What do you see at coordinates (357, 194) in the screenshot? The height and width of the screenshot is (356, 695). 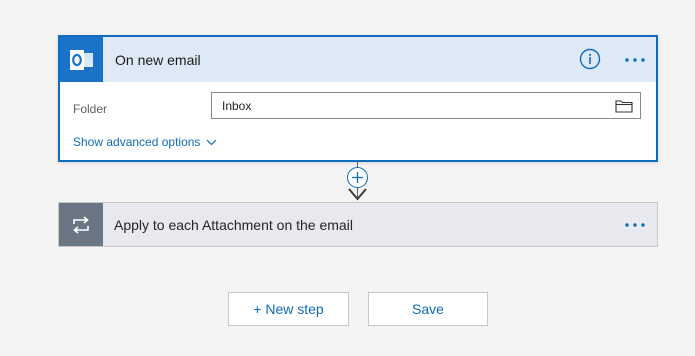 I see `arrow-down-icon` at bounding box center [357, 194].